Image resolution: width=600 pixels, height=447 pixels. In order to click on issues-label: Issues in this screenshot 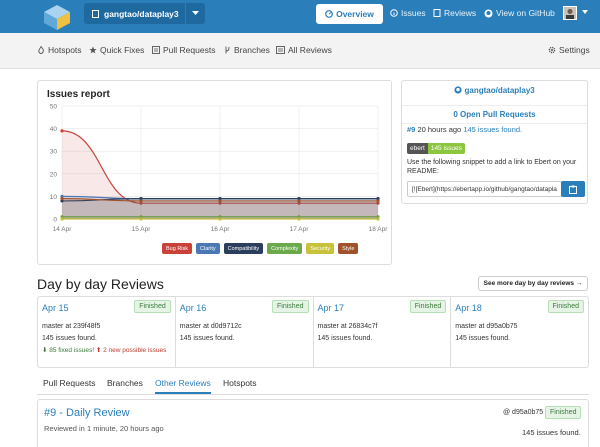, I will do `click(413, 13)`.